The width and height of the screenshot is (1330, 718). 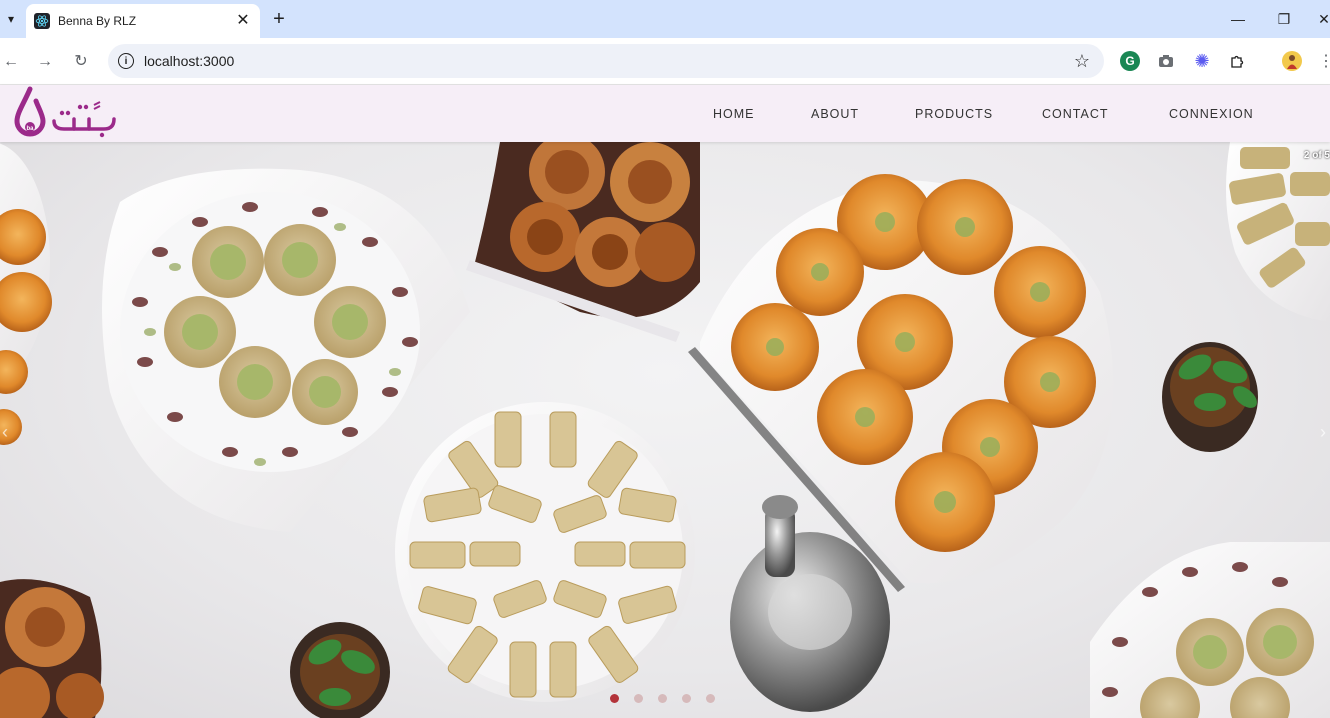 I want to click on svg-text: ba, so click(x=30, y=129).